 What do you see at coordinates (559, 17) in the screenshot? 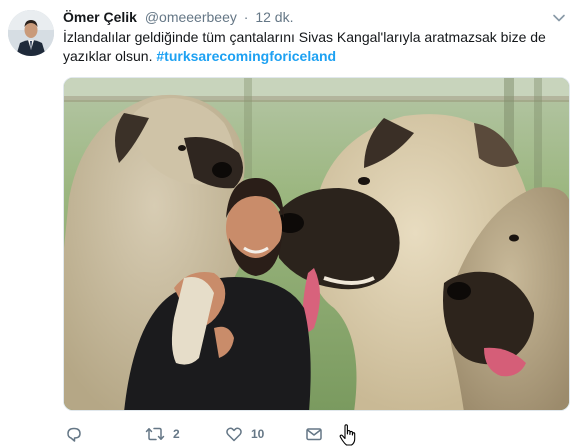
I see `chevron-down-icon` at bounding box center [559, 17].